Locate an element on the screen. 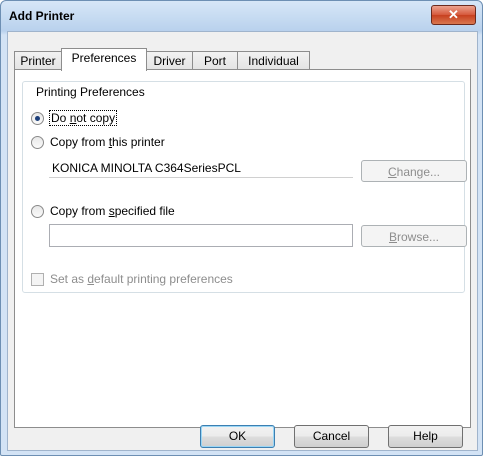  radio-do-not-copy: Do not copy is located at coordinates (74, 118).